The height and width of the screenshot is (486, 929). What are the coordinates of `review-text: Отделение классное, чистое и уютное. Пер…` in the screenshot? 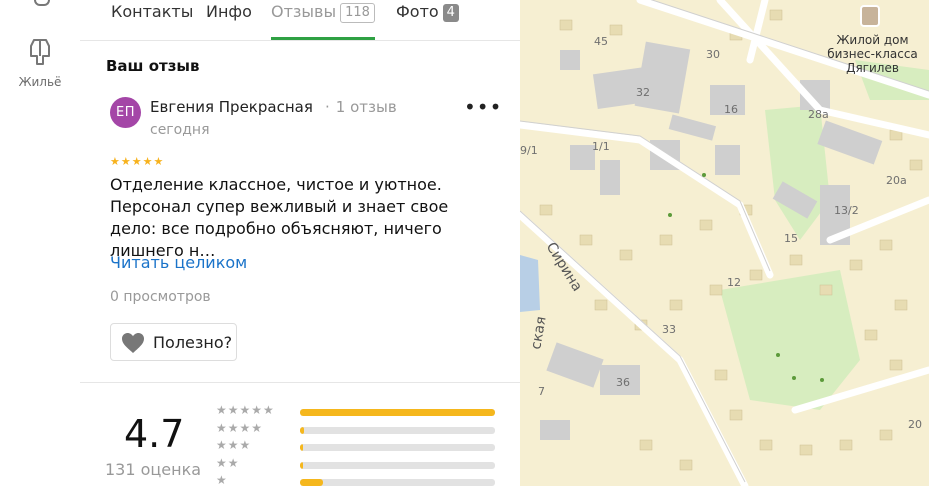 It's located at (279, 217).